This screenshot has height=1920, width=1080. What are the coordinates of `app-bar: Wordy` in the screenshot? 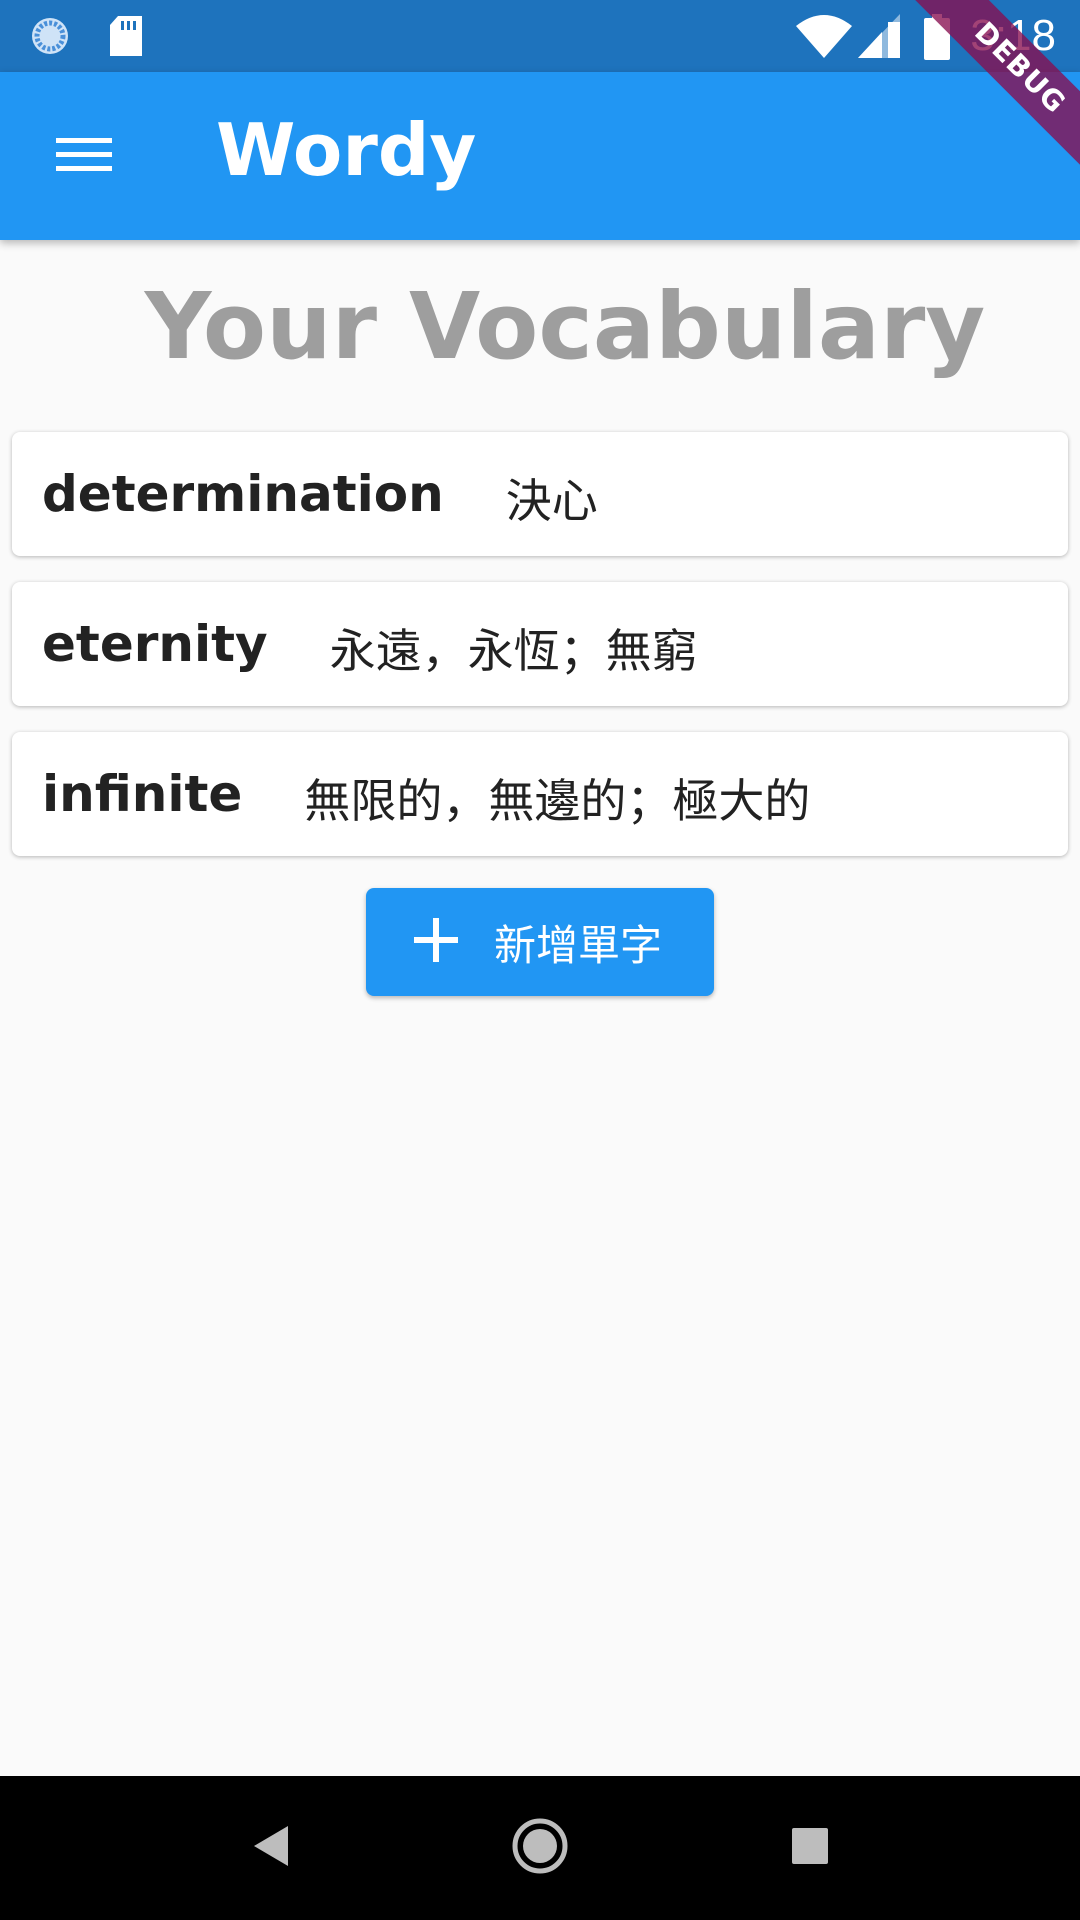 It's located at (540, 156).